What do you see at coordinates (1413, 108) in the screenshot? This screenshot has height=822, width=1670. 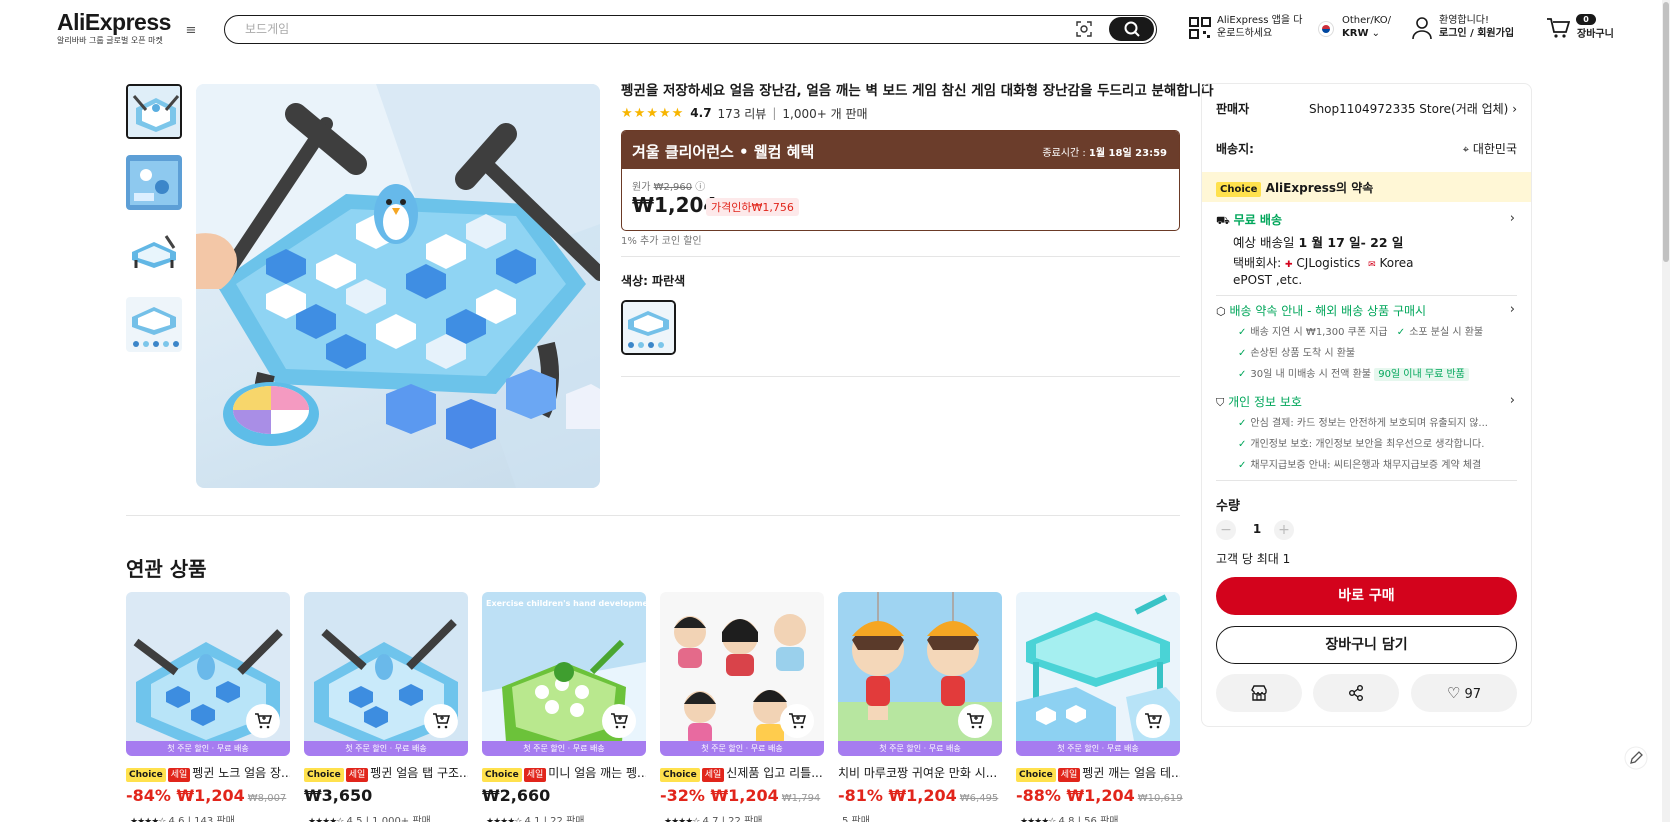 I see `seller-value: Shop1104972335 Store(거래 업체) ›` at bounding box center [1413, 108].